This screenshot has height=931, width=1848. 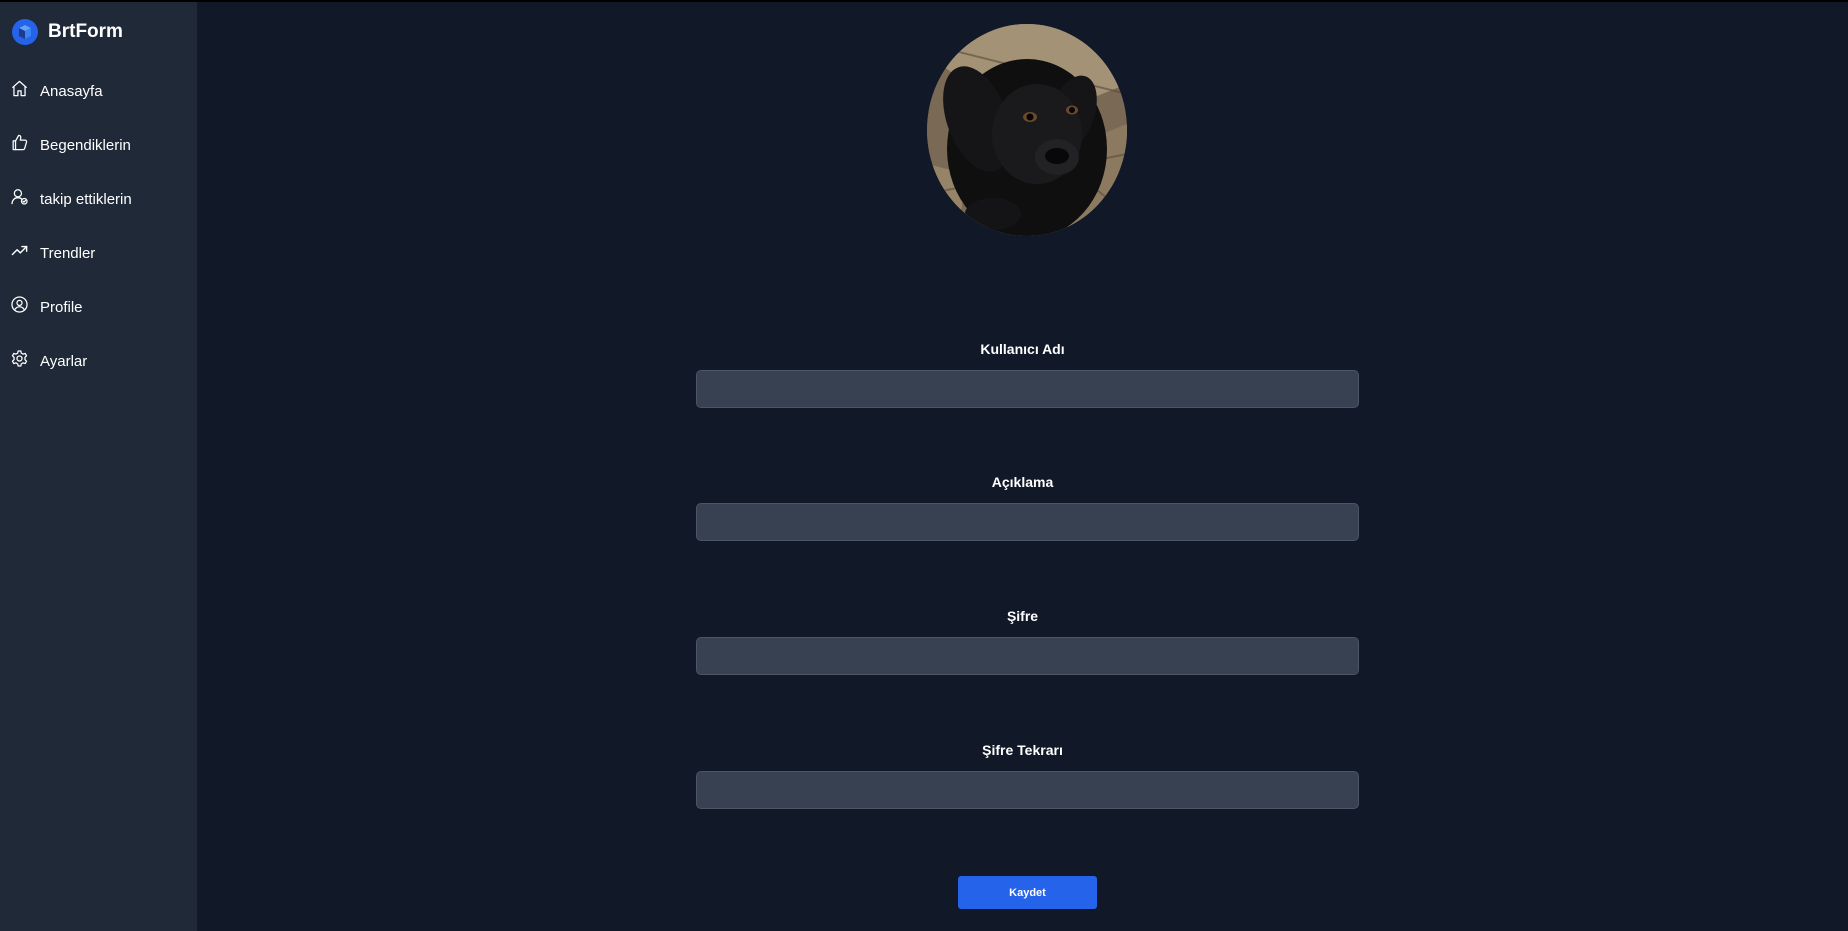 What do you see at coordinates (1027, 790) in the screenshot?
I see `password-confirm-field` at bounding box center [1027, 790].